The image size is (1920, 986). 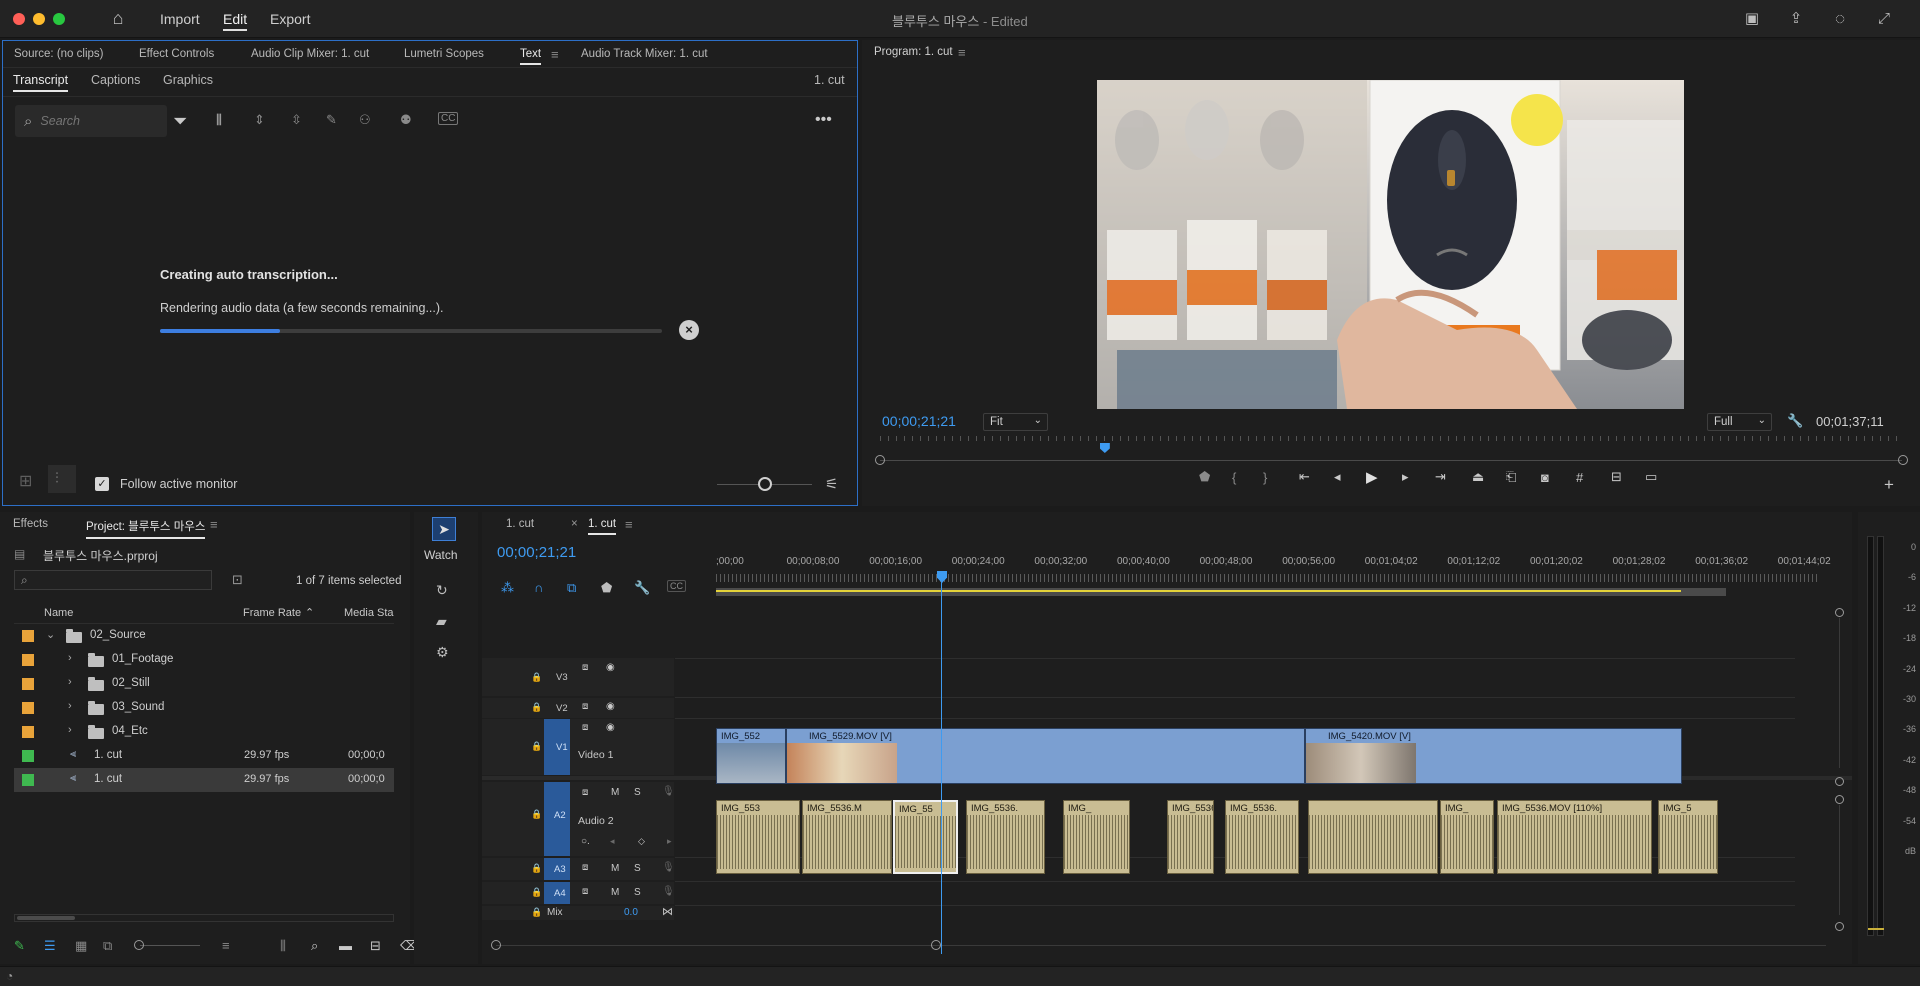 What do you see at coordinates (1204, 477) in the screenshot?
I see `add-marker-icon: ⬟` at bounding box center [1204, 477].